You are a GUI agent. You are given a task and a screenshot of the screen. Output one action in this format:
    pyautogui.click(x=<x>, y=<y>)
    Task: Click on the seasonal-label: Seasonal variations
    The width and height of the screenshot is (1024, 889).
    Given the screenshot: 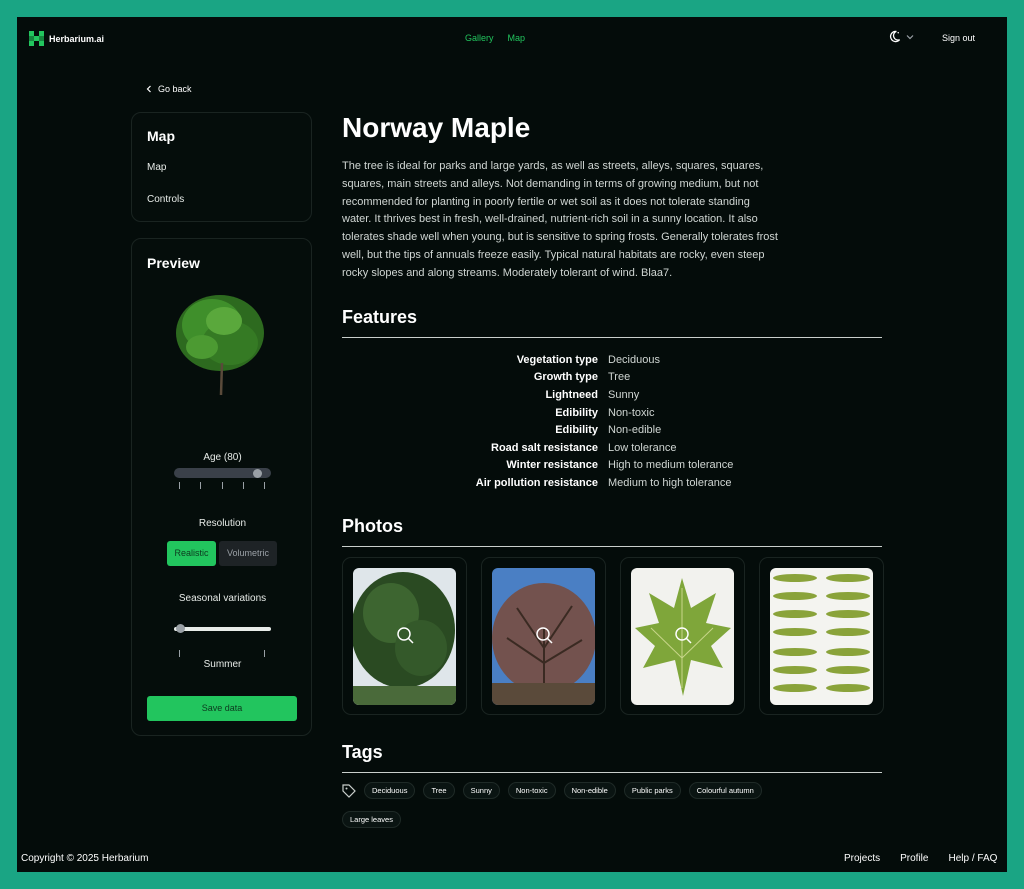 What is the action you would take?
    pyautogui.click(x=222, y=598)
    